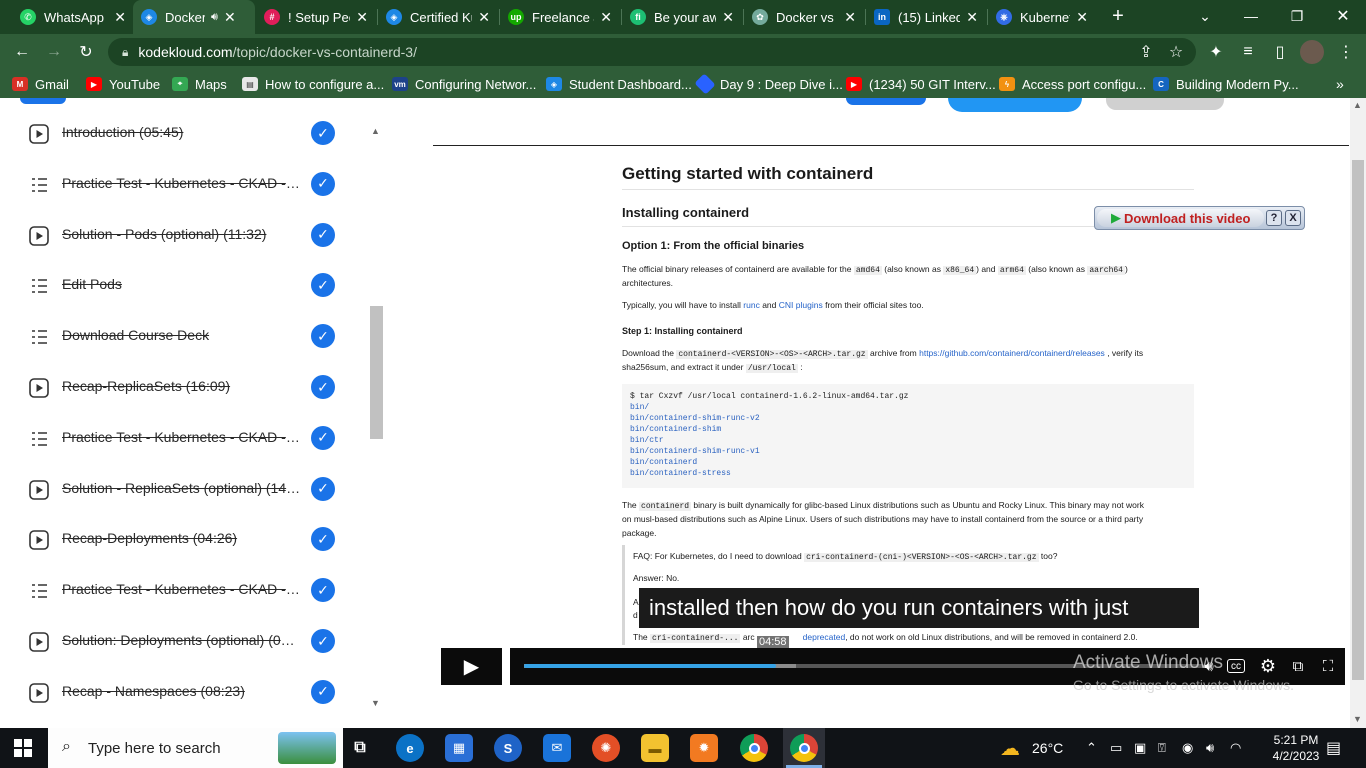 This screenshot has width=1366, height=768. I want to click on captions-icon: cc, so click(1236, 666).